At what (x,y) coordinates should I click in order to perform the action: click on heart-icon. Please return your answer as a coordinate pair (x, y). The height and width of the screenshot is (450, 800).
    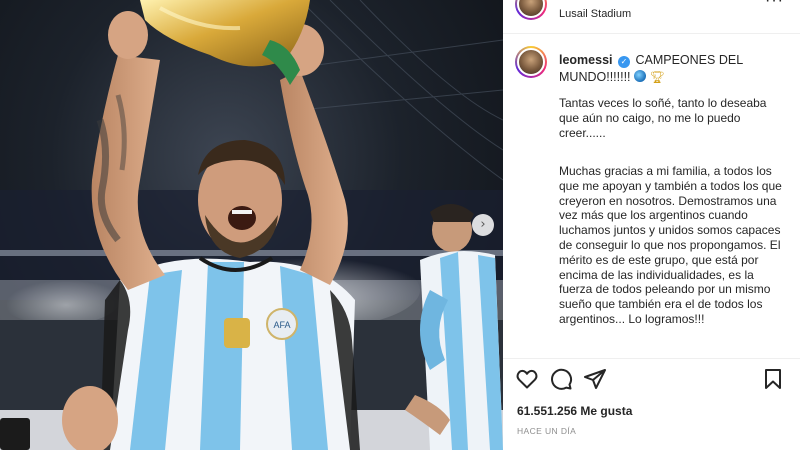
    Looking at the image, I should click on (527, 379).